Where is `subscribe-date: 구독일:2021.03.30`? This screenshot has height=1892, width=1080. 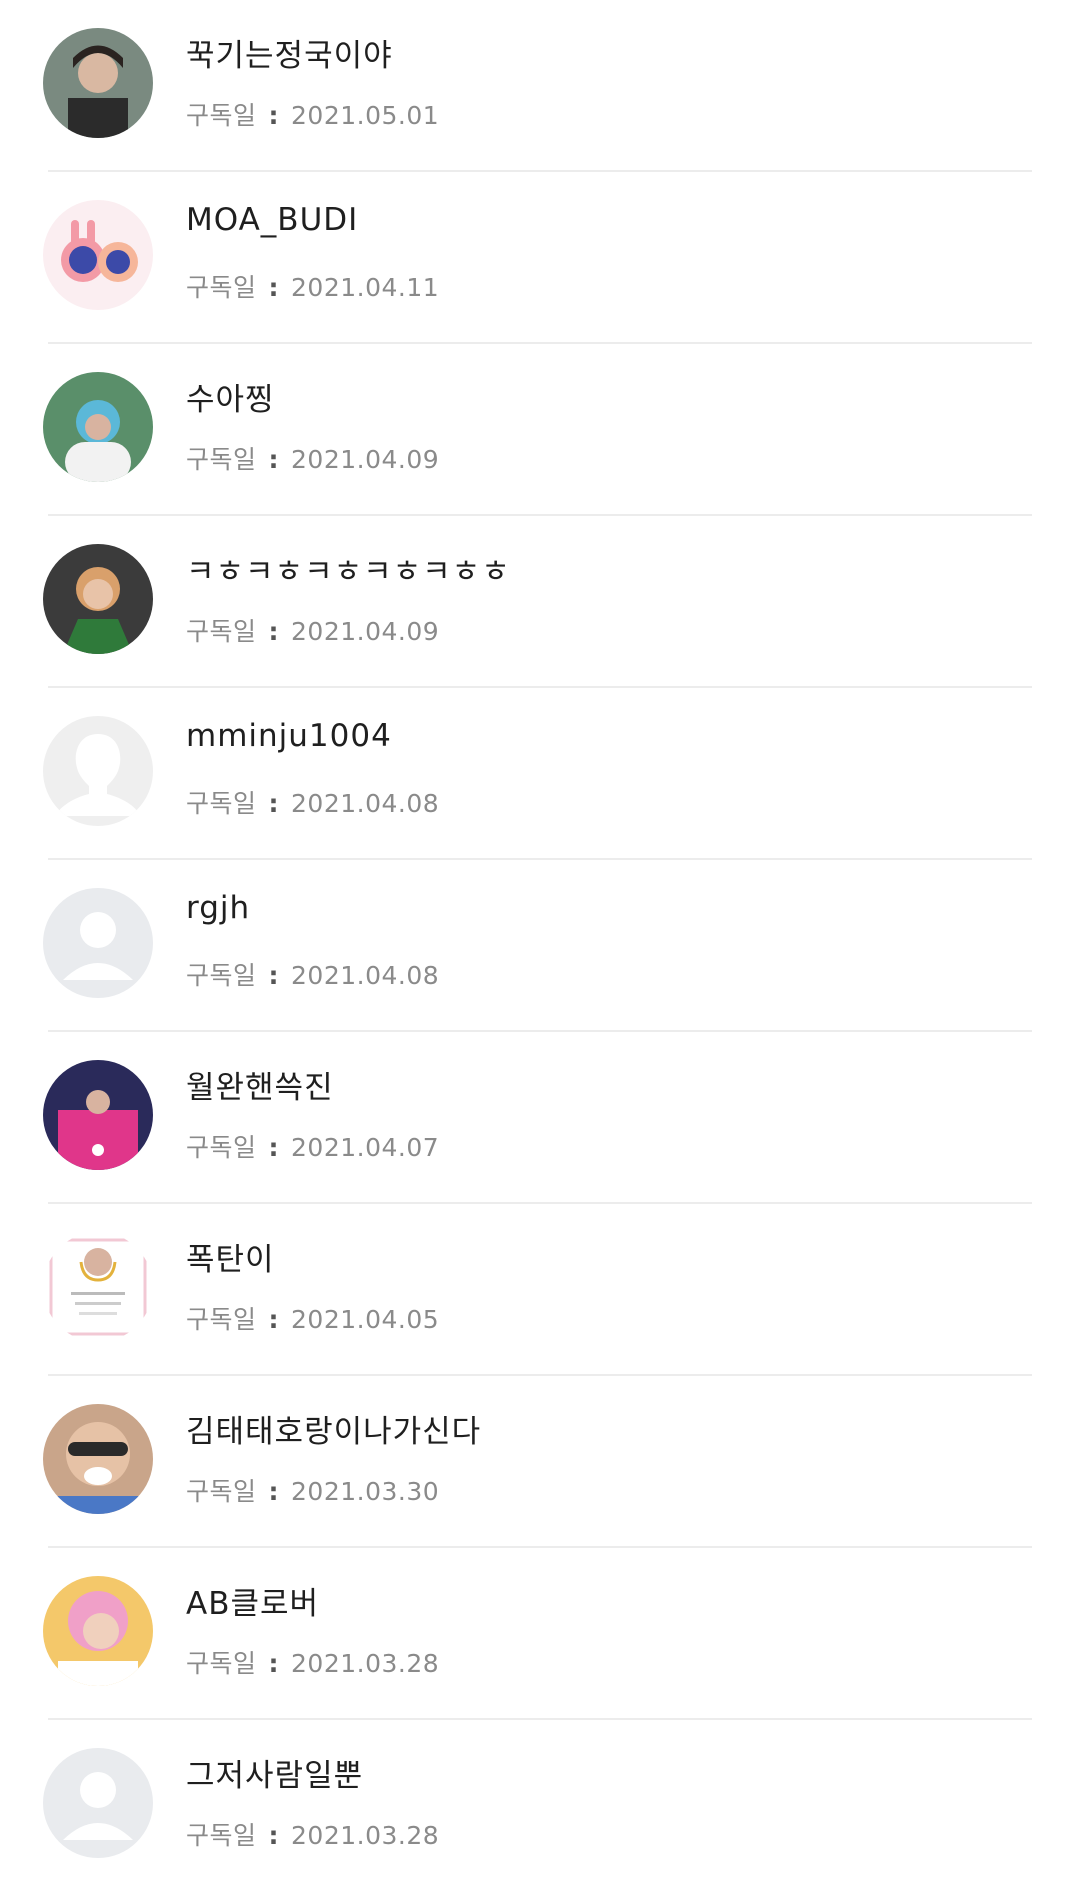
subscribe-date: 구독일:2021.03.30 is located at coordinates (312, 1490).